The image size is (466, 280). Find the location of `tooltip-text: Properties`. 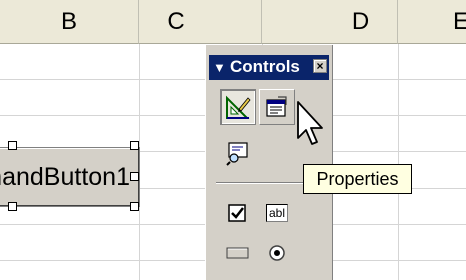

tooltip-text: Properties is located at coordinates (357, 178).